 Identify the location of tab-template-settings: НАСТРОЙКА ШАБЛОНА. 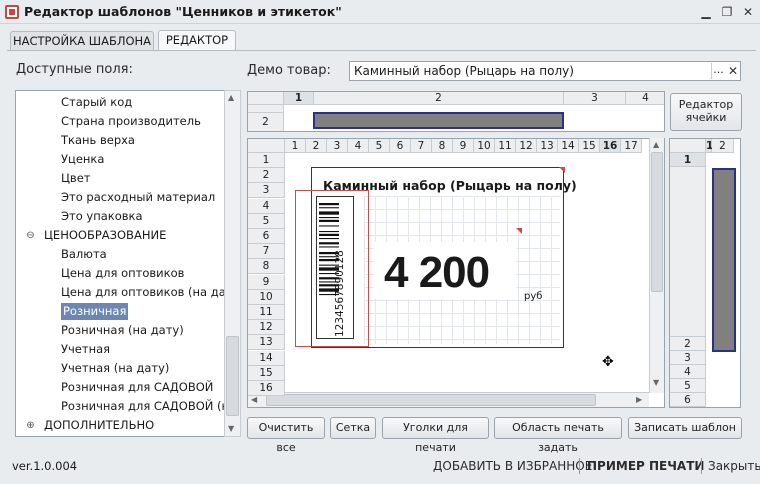
(82, 40).